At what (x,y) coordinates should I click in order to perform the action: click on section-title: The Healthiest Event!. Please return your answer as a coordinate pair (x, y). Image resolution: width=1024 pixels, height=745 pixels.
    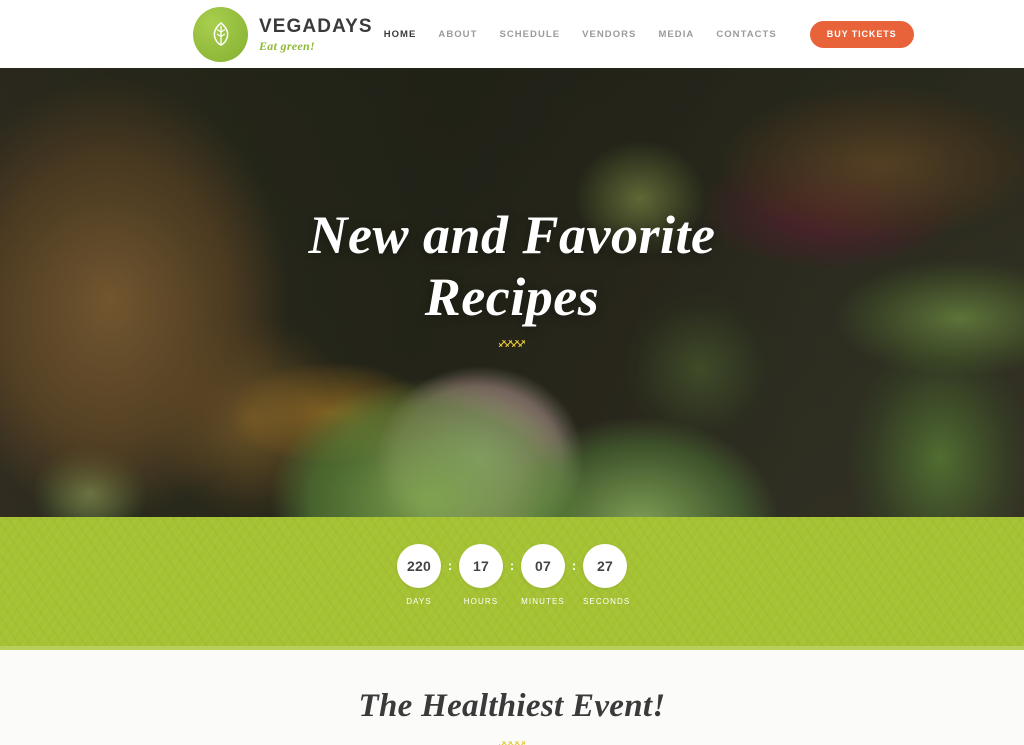
    Looking at the image, I should click on (512, 706).